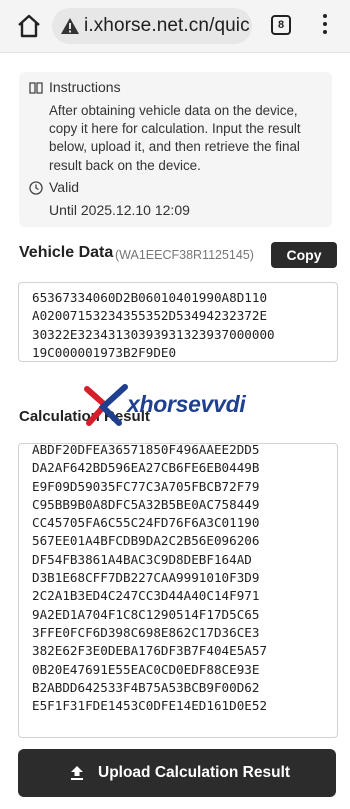  I want to click on url-text: i.xhorse.net.cn/quic, so click(167, 26).